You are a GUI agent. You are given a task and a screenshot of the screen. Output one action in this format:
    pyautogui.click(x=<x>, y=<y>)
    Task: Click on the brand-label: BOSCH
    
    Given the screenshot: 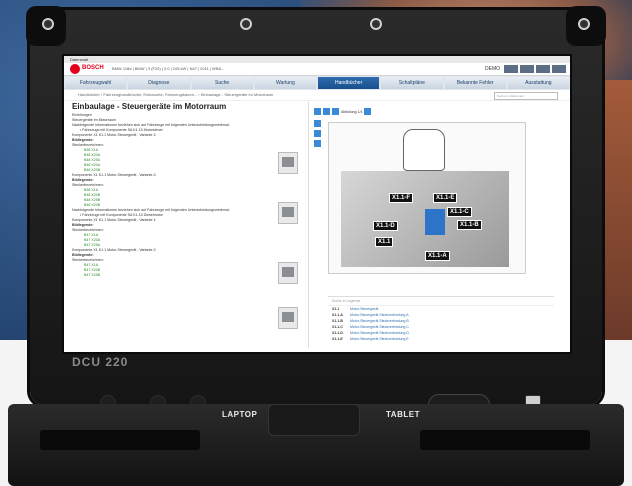 What is the action you would take?
    pyautogui.click(x=93, y=68)
    